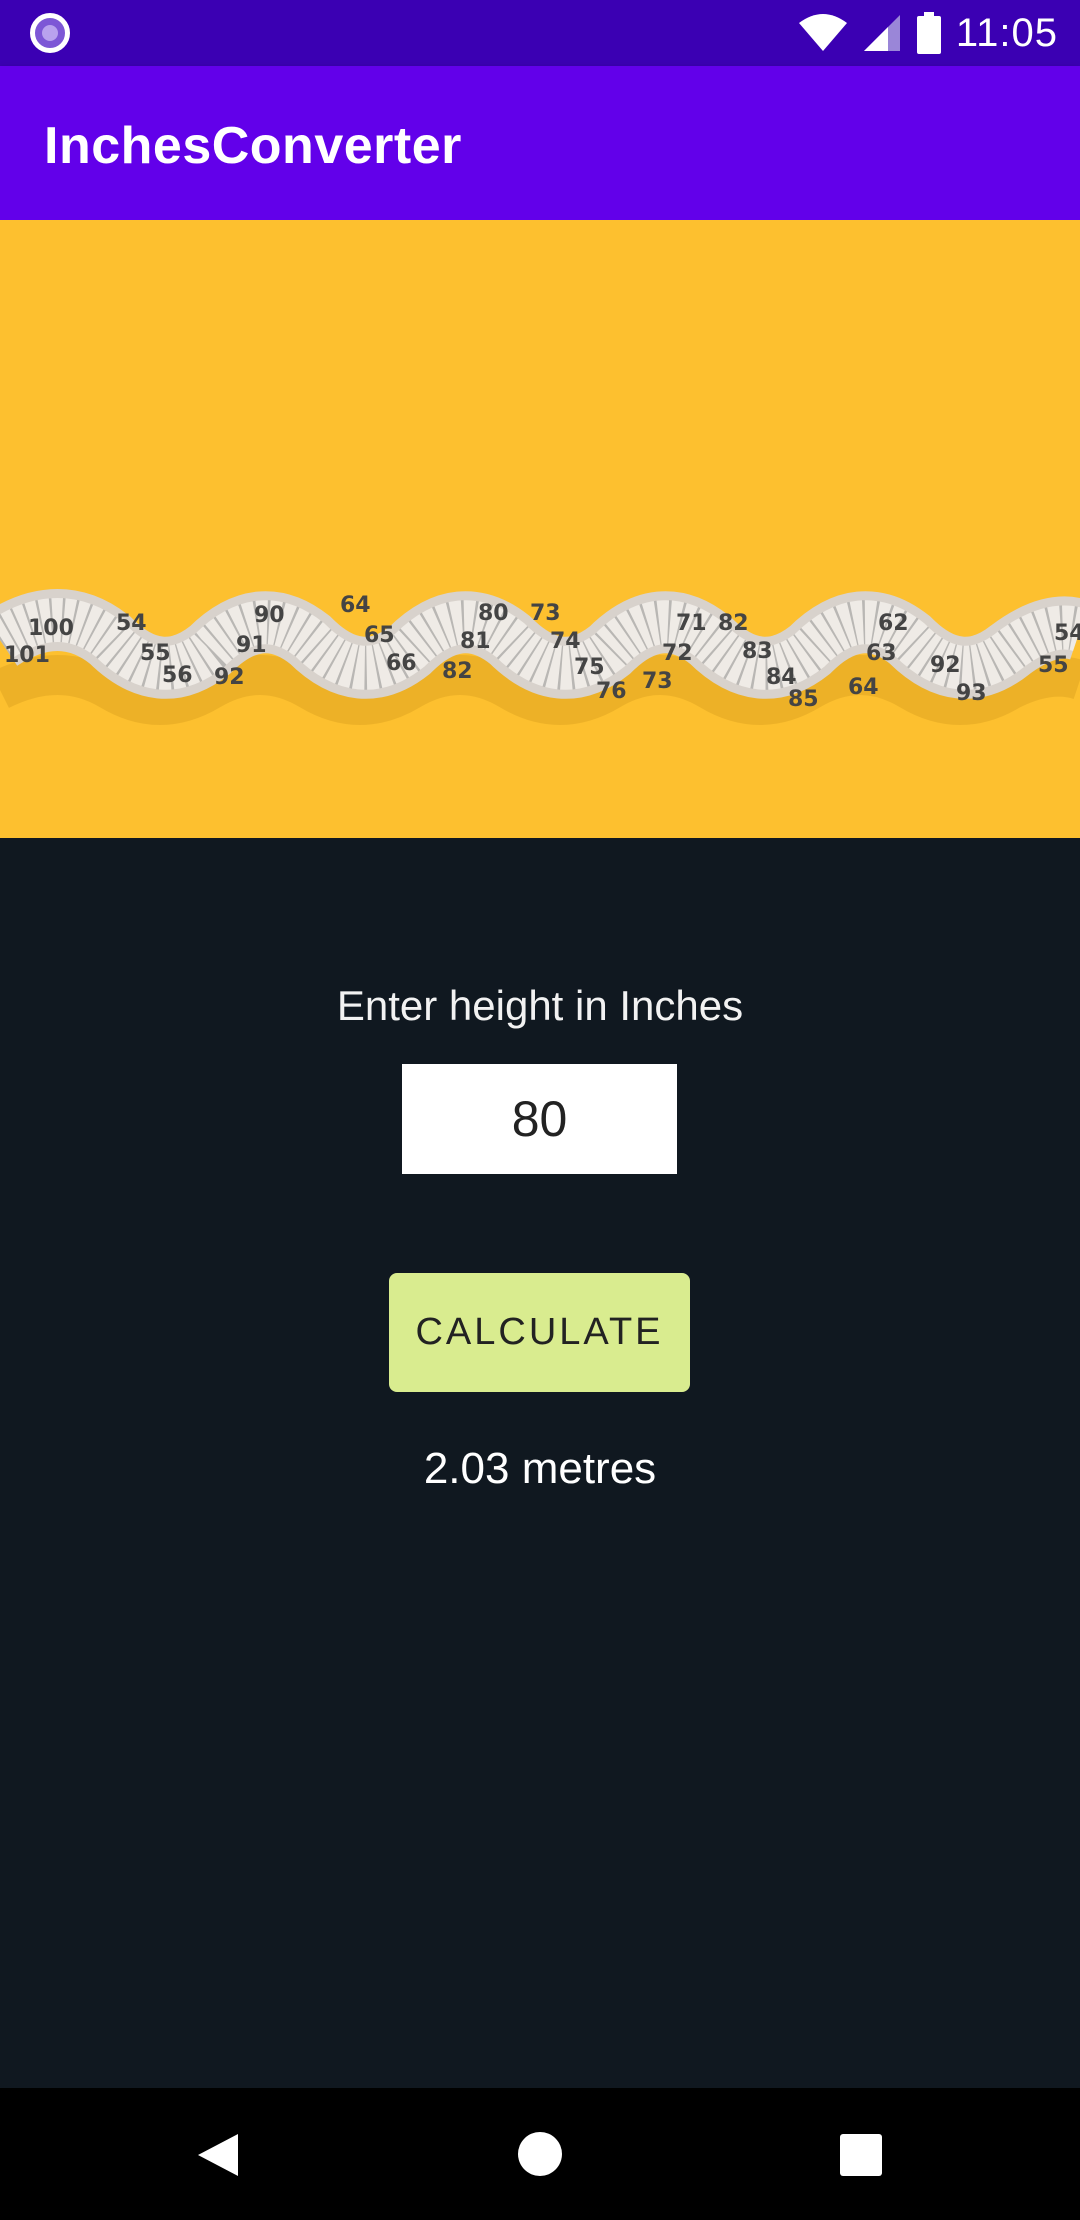 This screenshot has height=2220, width=1080. What do you see at coordinates (691, 623) in the screenshot?
I see `tape-number: 71` at bounding box center [691, 623].